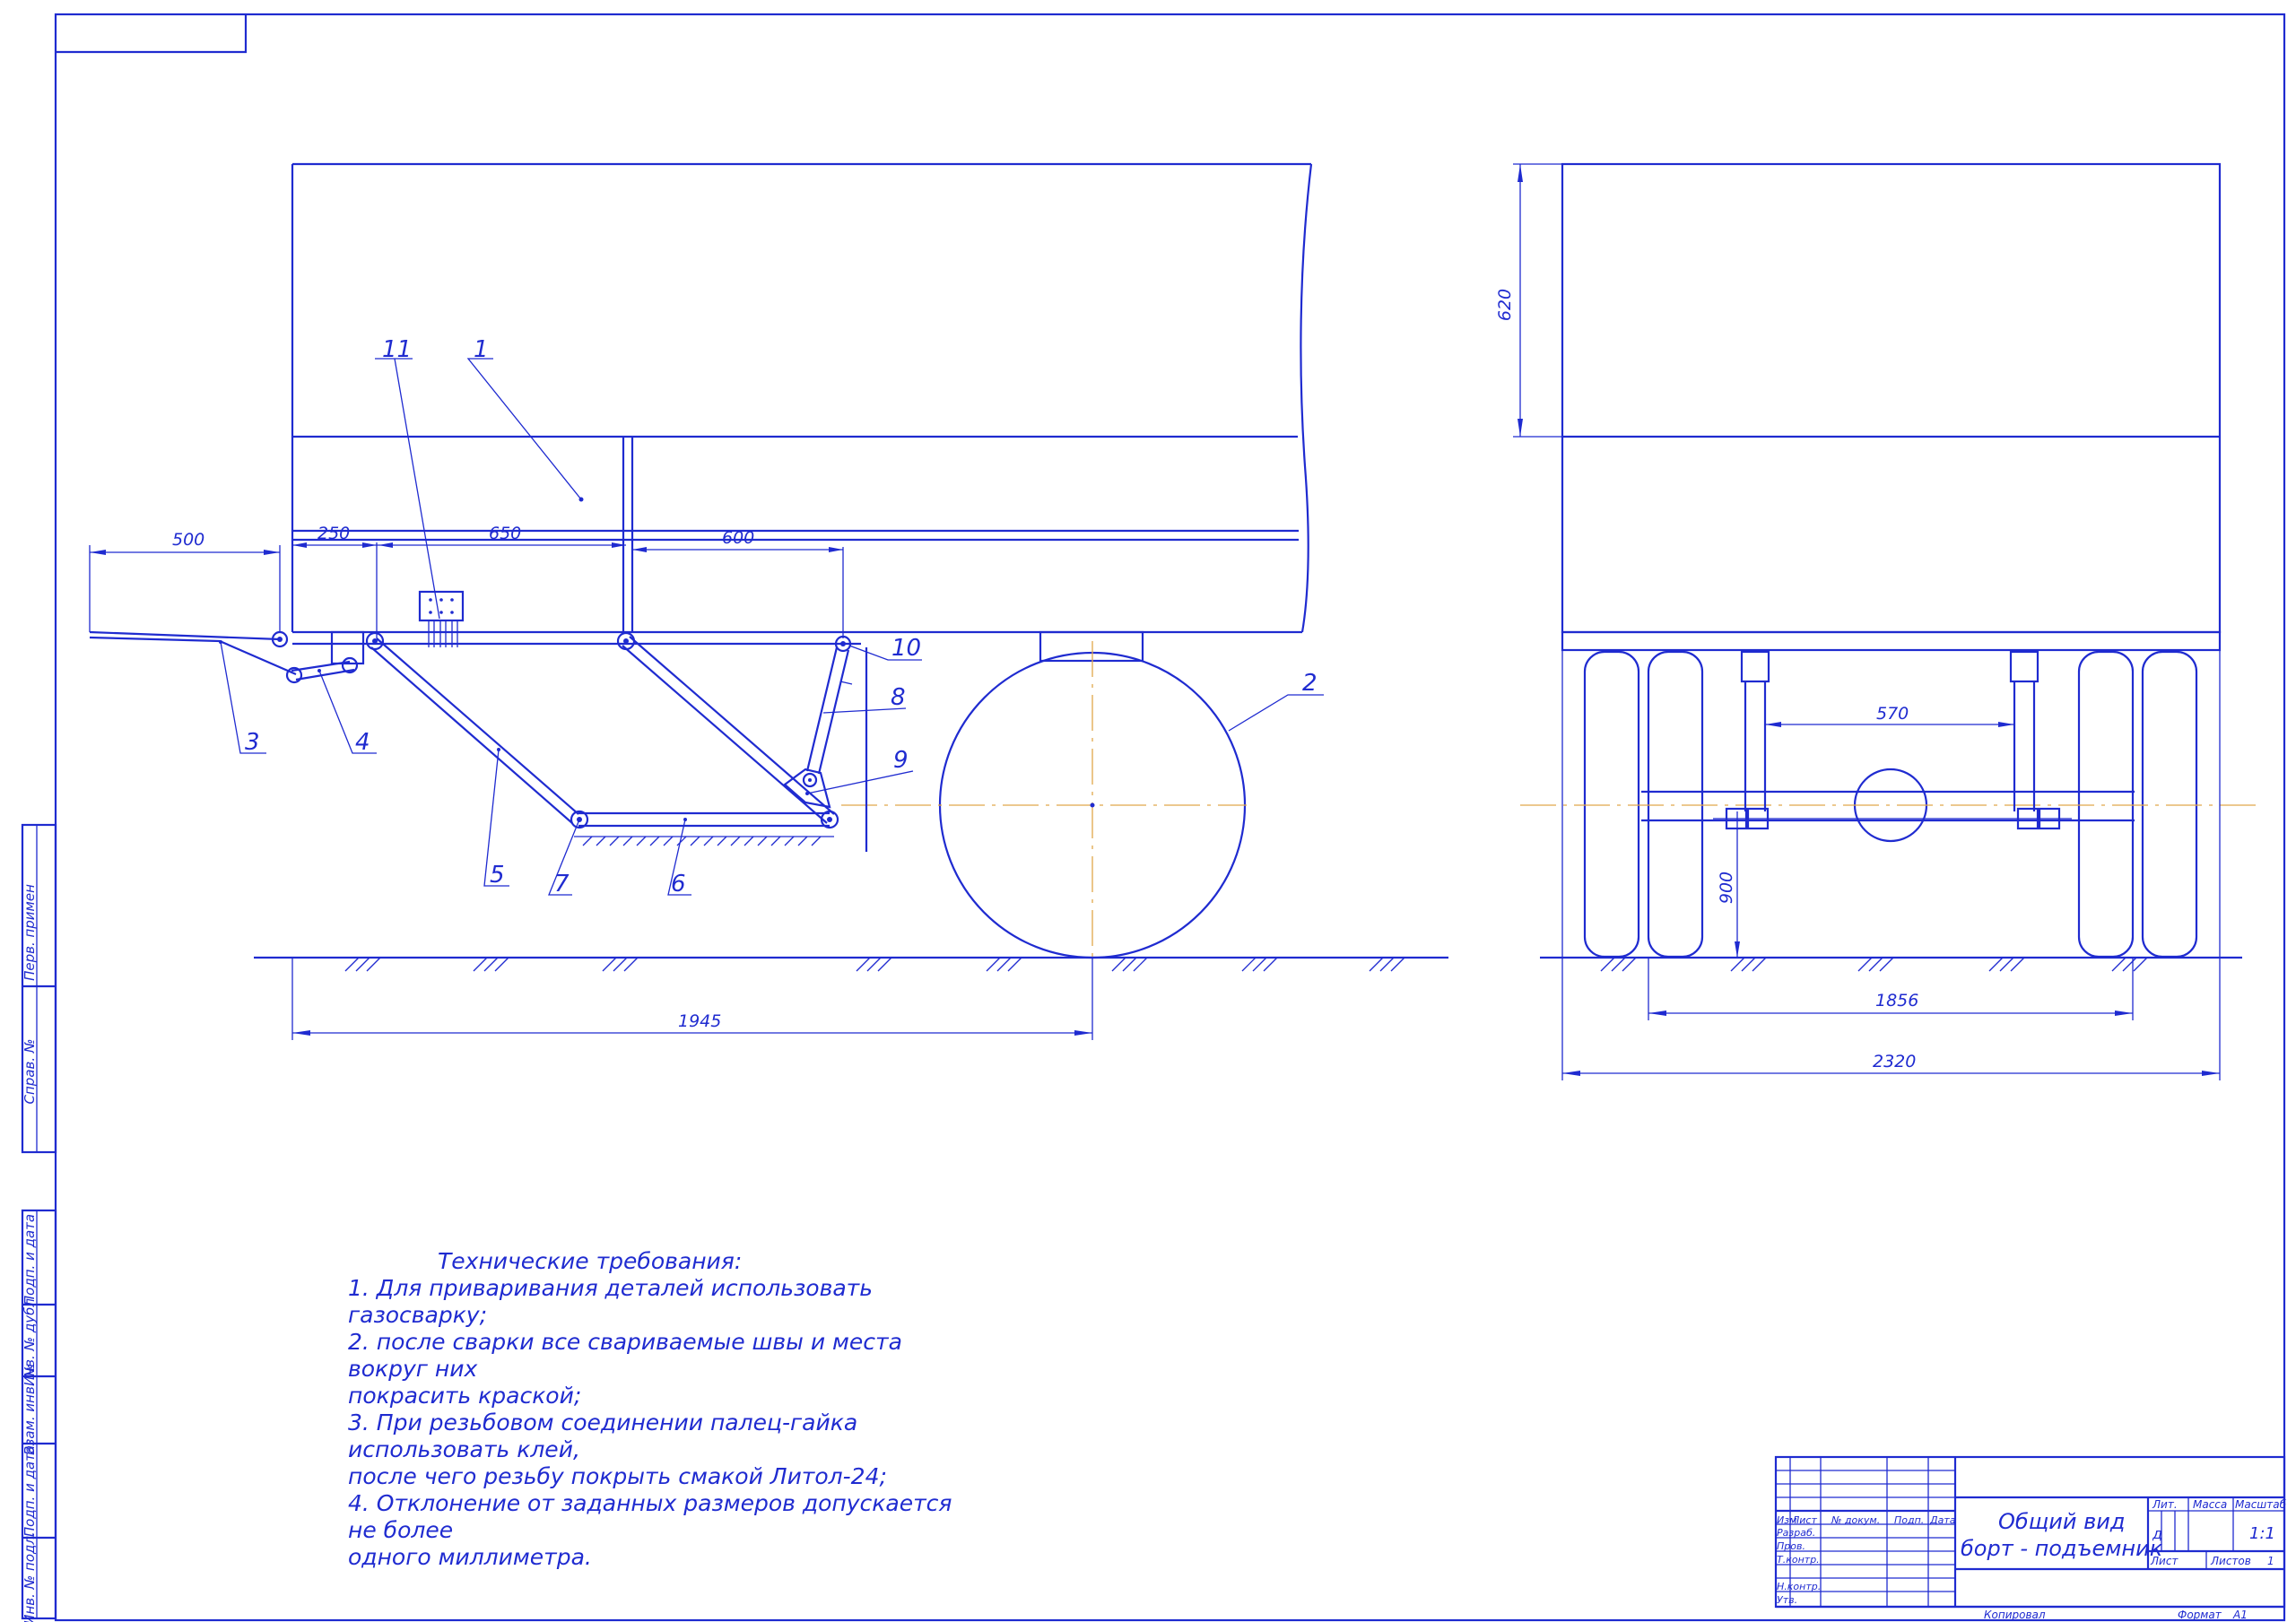  What do you see at coordinates (505, 533) in the screenshot?
I see `dim-650: 650` at bounding box center [505, 533].